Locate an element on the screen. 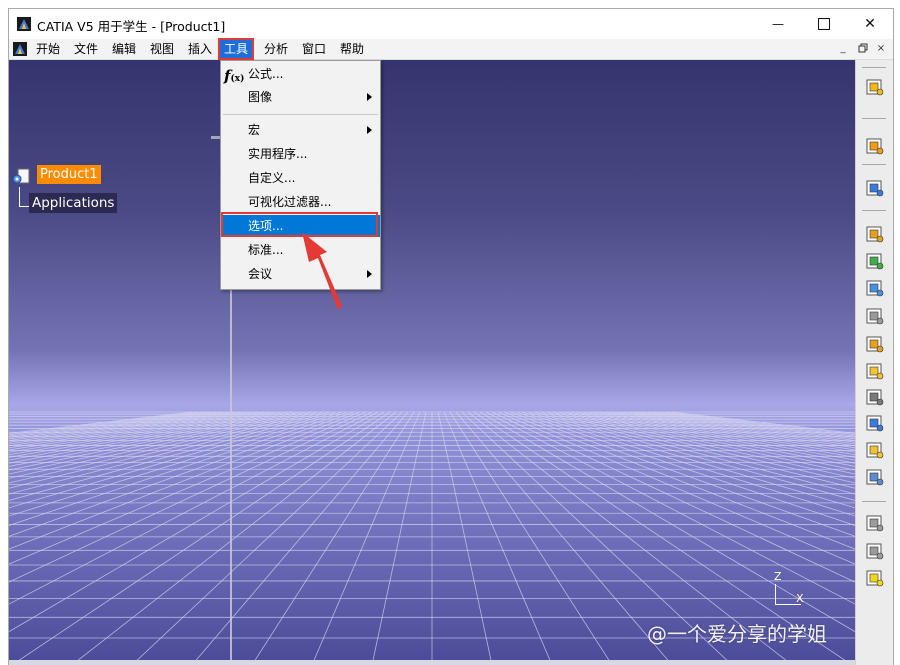  right-toolbar is located at coordinates (874, 362).